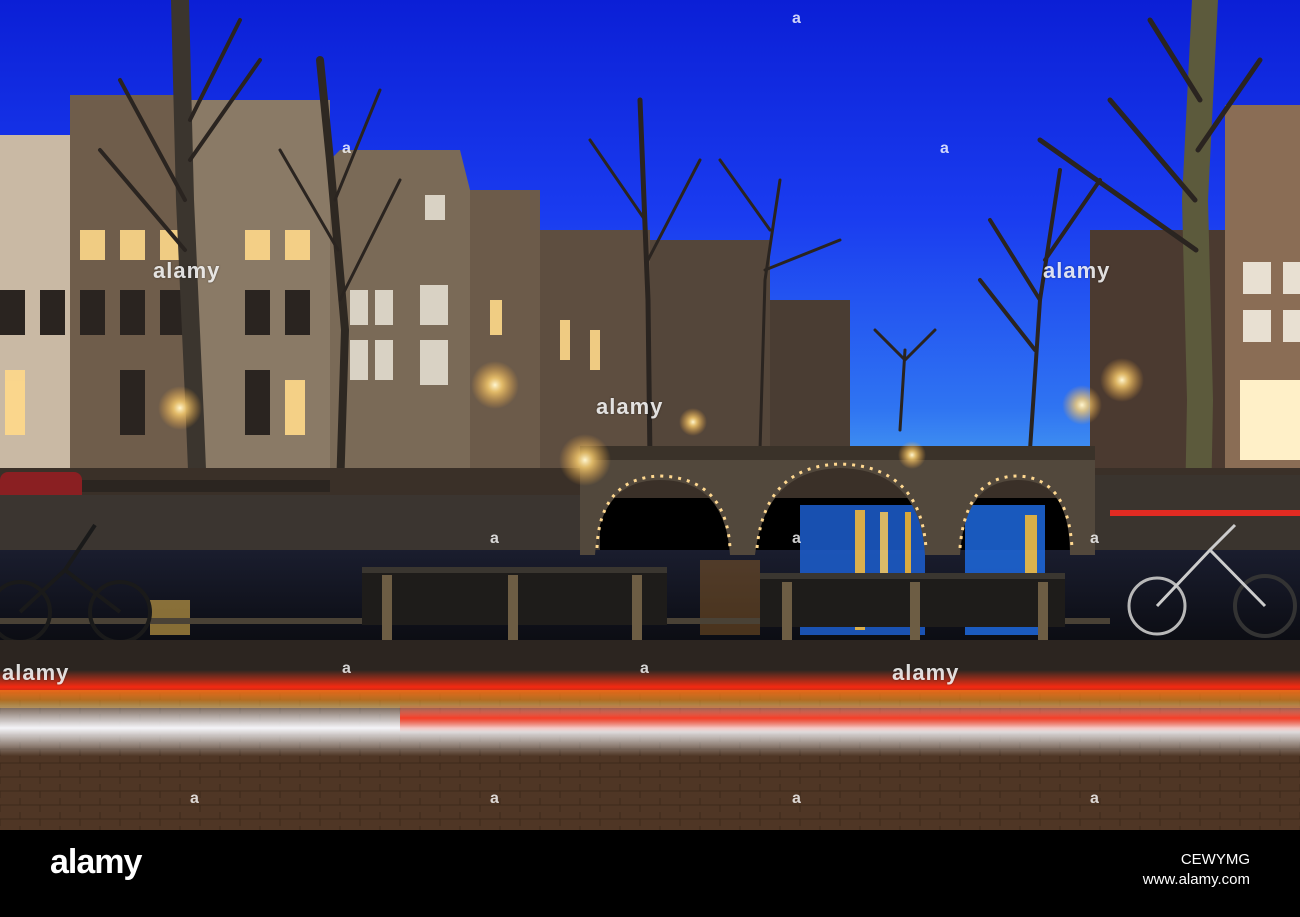 Image resolution: width=1300 pixels, height=917 pixels. What do you see at coordinates (1077, 270) in the screenshot?
I see `watermark-right: alamy` at bounding box center [1077, 270].